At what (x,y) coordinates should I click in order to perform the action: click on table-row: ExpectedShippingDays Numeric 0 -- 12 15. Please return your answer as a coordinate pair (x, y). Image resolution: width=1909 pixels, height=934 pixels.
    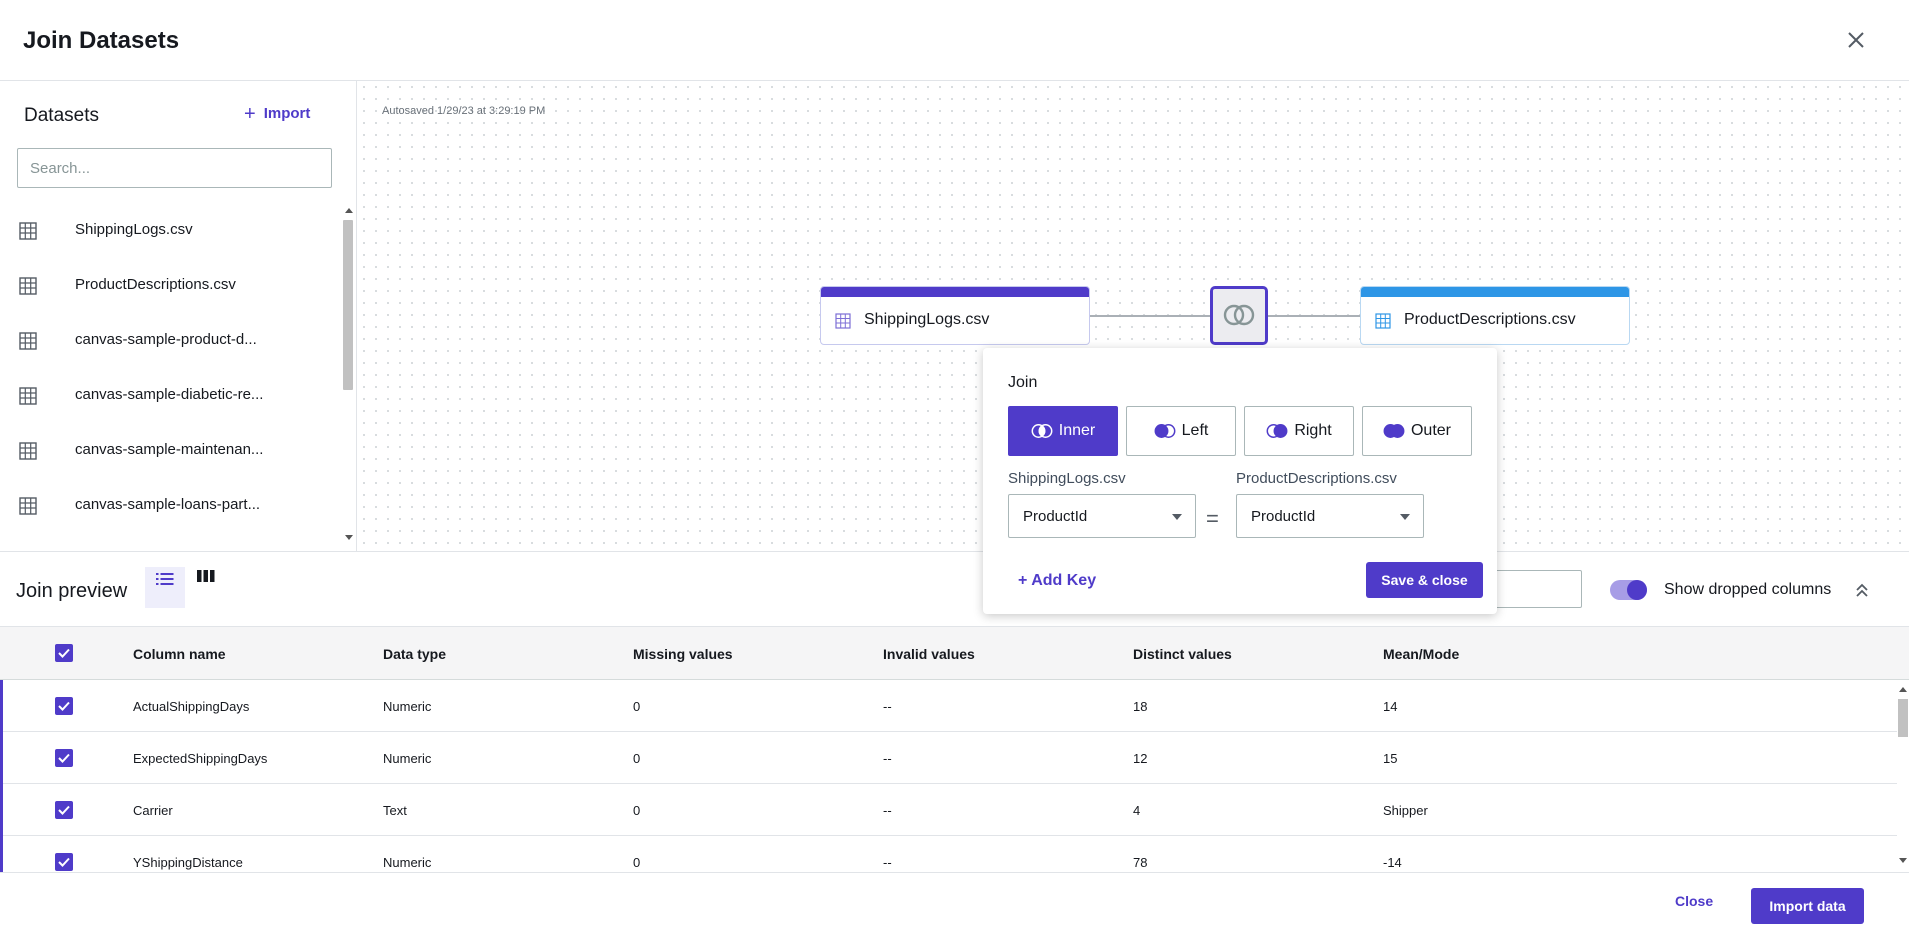
    Looking at the image, I should click on (950, 758).